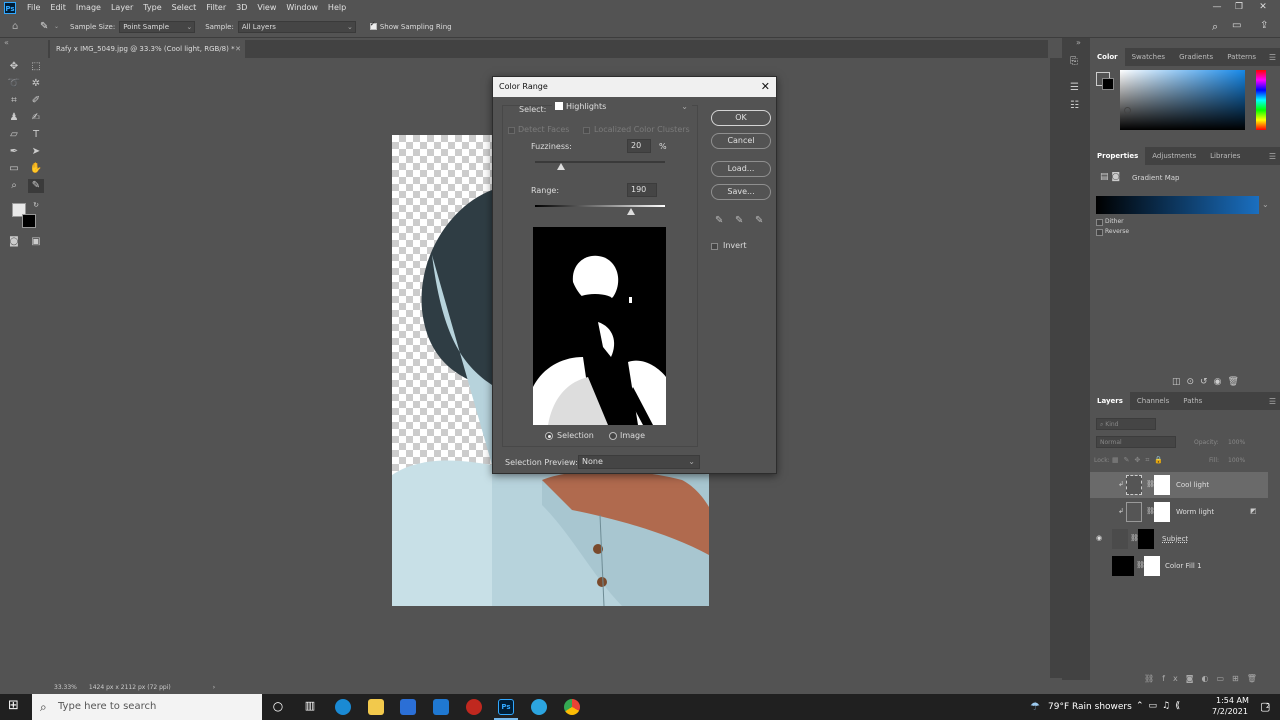 This screenshot has height=720, width=1280. I want to click on eyedropper-tool-active-icon: ✎, so click(36, 186).